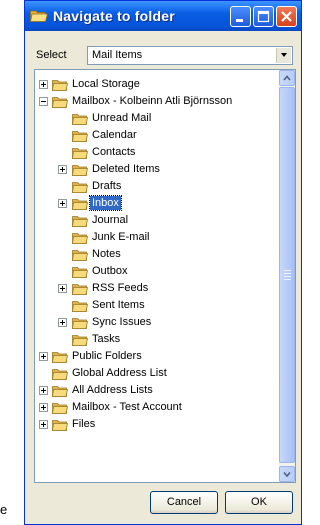  What do you see at coordinates (157, 203) in the screenshot?
I see `tree-item: Inbox` at bounding box center [157, 203].